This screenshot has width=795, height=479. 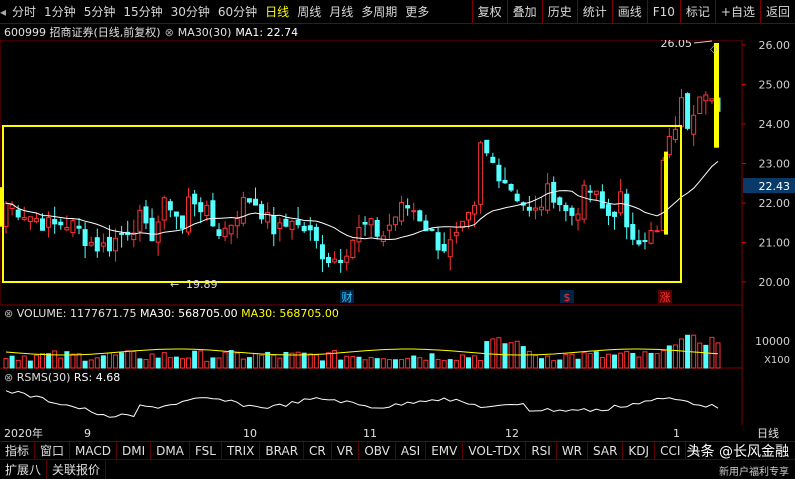 What do you see at coordinates (737, 12) in the screenshot?
I see `tool-button-7: +自选` at bounding box center [737, 12].